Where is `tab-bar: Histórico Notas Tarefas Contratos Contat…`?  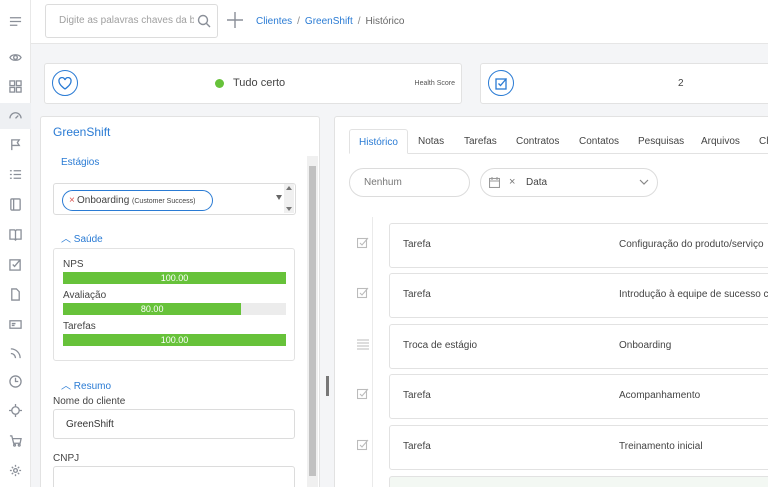 tab-bar: Histórico Notas Tarefas Contratos Contat… is located at coordinates (558, 141).